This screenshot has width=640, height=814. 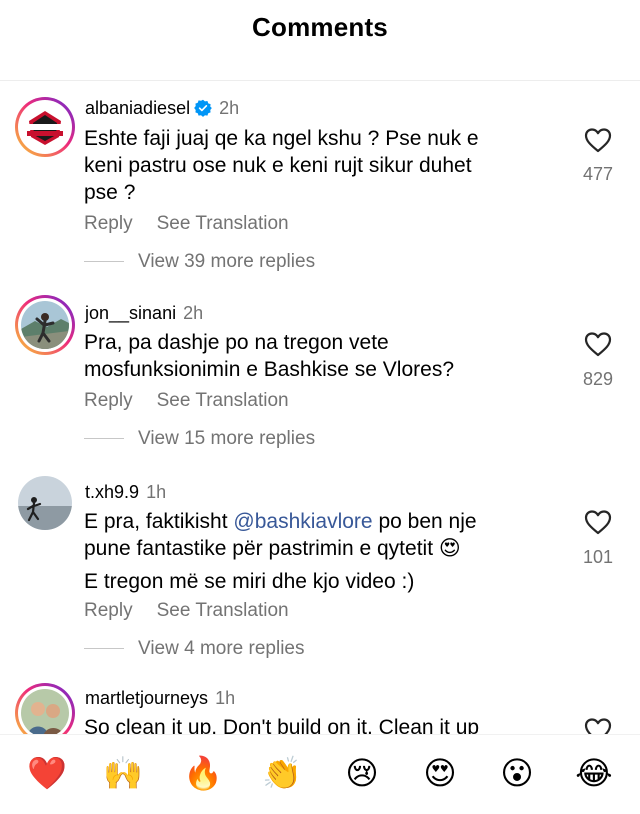 What do you see at coordinates (130, 313) in the screenshot?
I see `username: jon__sinani` at bounding box center [130, 313].